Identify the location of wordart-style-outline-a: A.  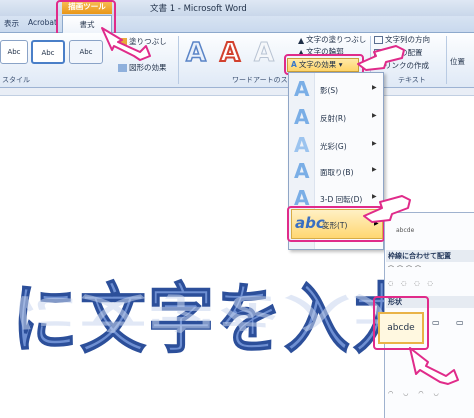
(196, 53).